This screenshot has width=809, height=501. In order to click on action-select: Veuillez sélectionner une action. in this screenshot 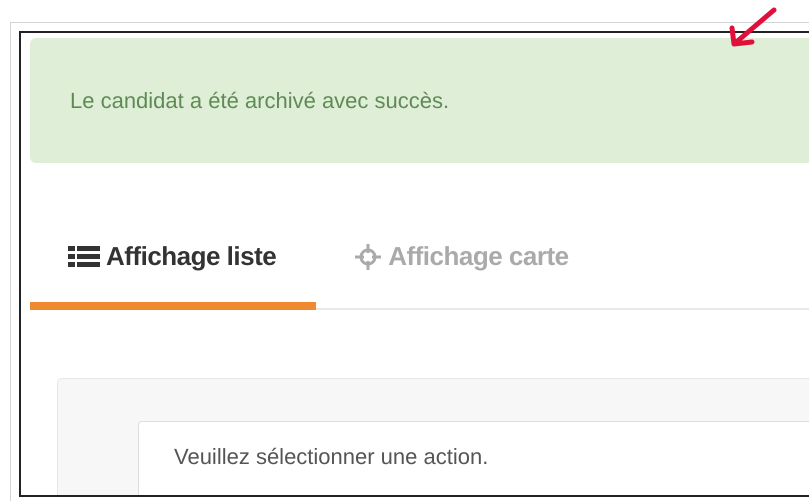, I will do `click(473, 458)`.